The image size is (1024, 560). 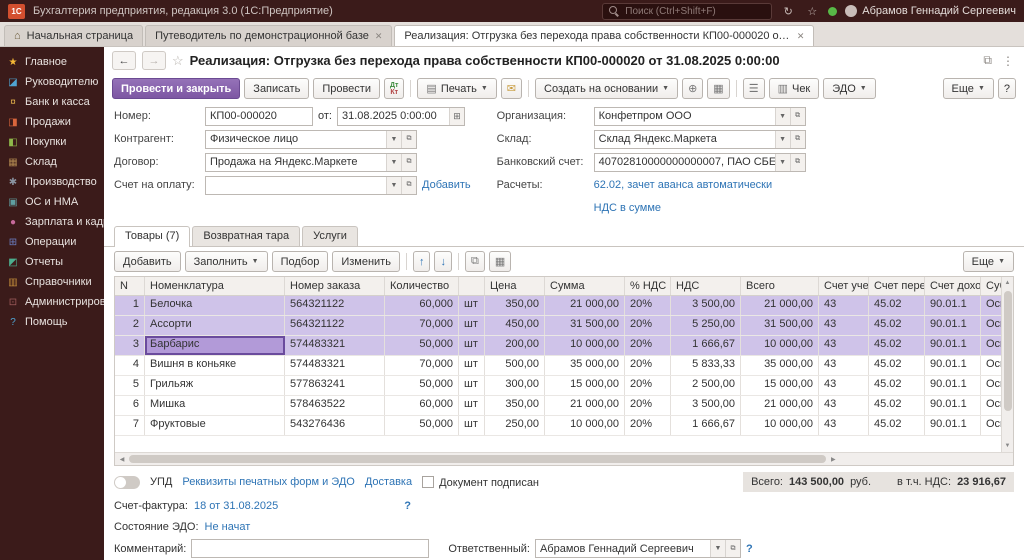 I want to click on copy-row-button: ⧉, so click(x=474, y=261).